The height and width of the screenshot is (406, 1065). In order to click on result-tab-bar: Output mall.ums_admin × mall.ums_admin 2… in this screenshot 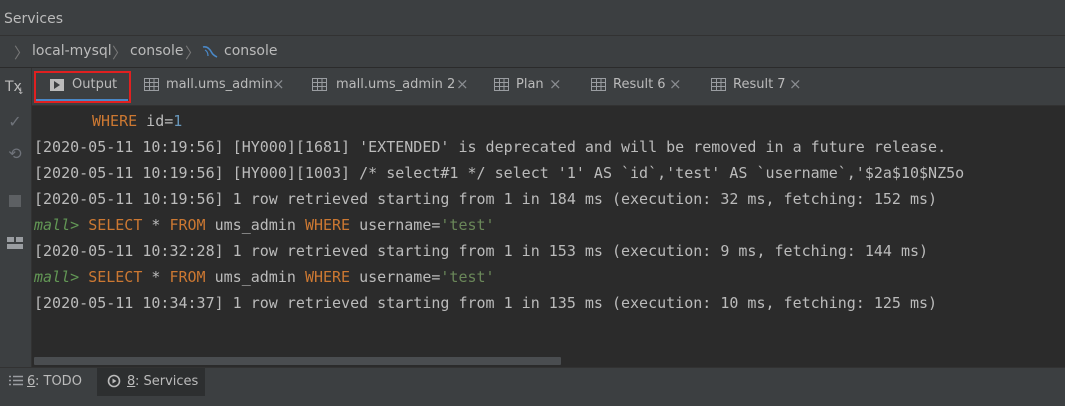, I will do `click(548, 87)`.